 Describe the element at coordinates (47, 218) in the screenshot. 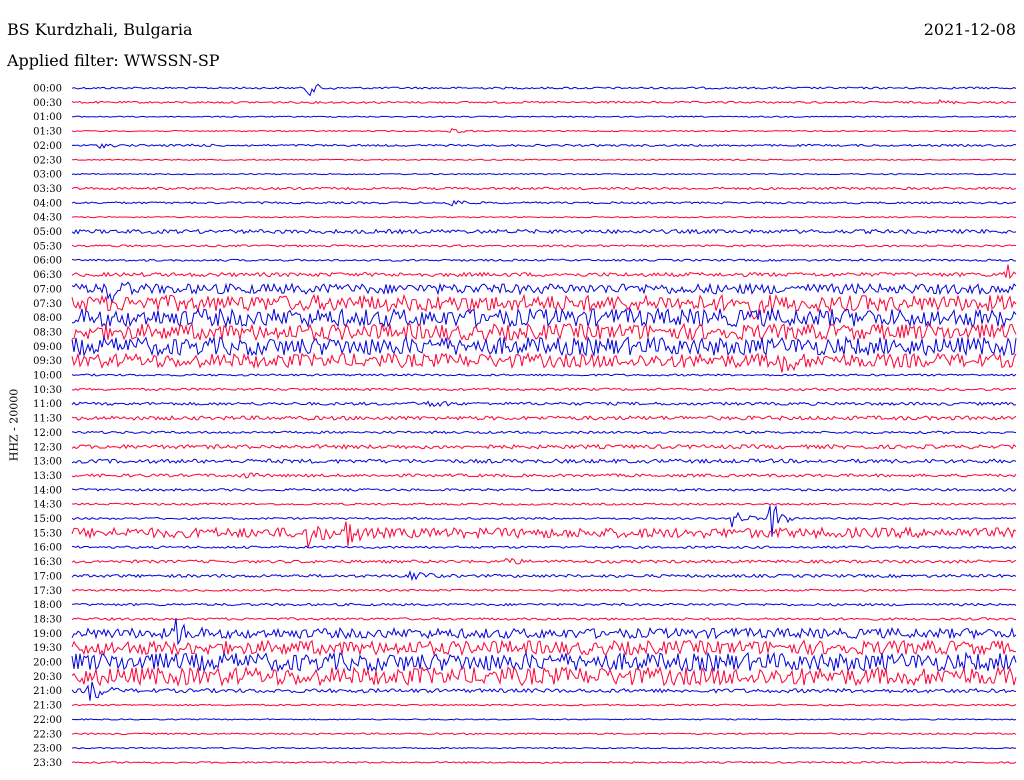

I see `time-tick-label: 04:30` at that location.